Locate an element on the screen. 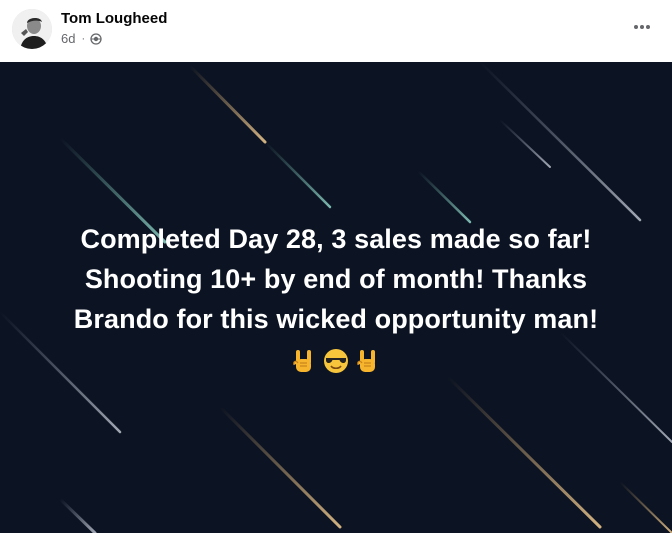  more-options-icon is located at coordinates (642, 27).